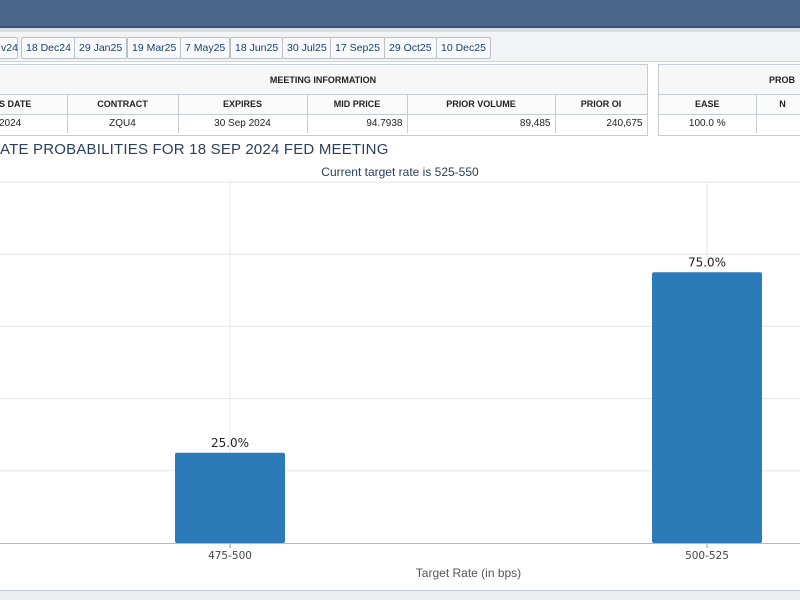  What do you see at coordinates (48, 48) in the screenshot?
I see `tab-meeting-1: 18 Dec24` at bounding box center [48, 48].